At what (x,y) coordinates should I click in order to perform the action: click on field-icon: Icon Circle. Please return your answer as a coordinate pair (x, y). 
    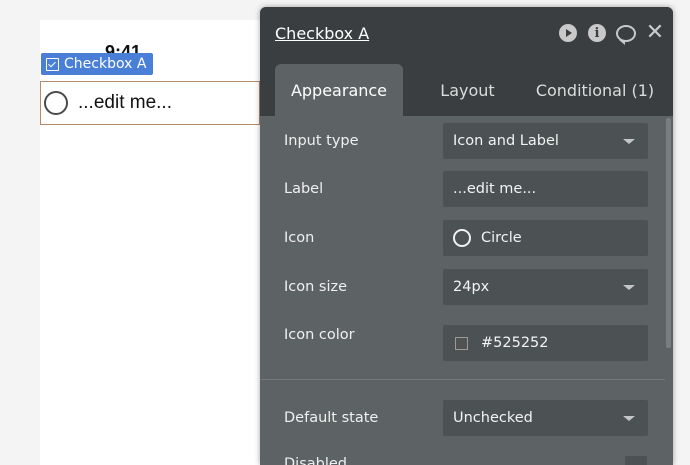
    Looking at the image, I should click on (462, 240).